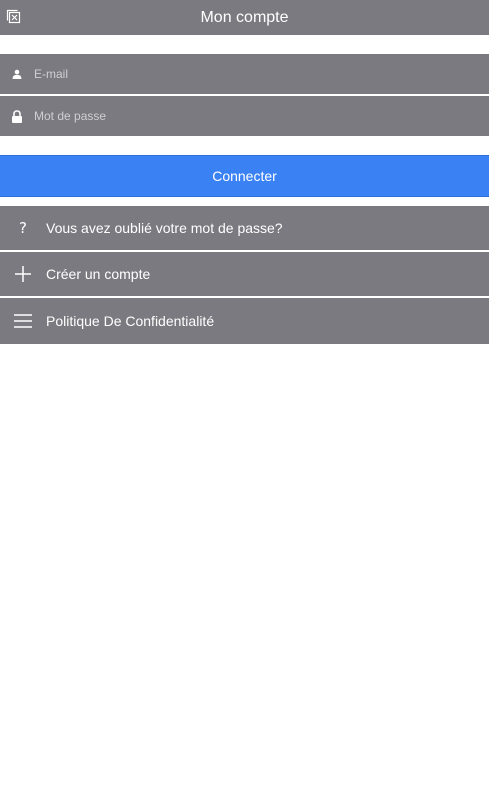 Image resolution: width=489 pixels, height=800 pixels. I want to click on menu-item-label: Politique De Confidentialité, so click(130, 321).